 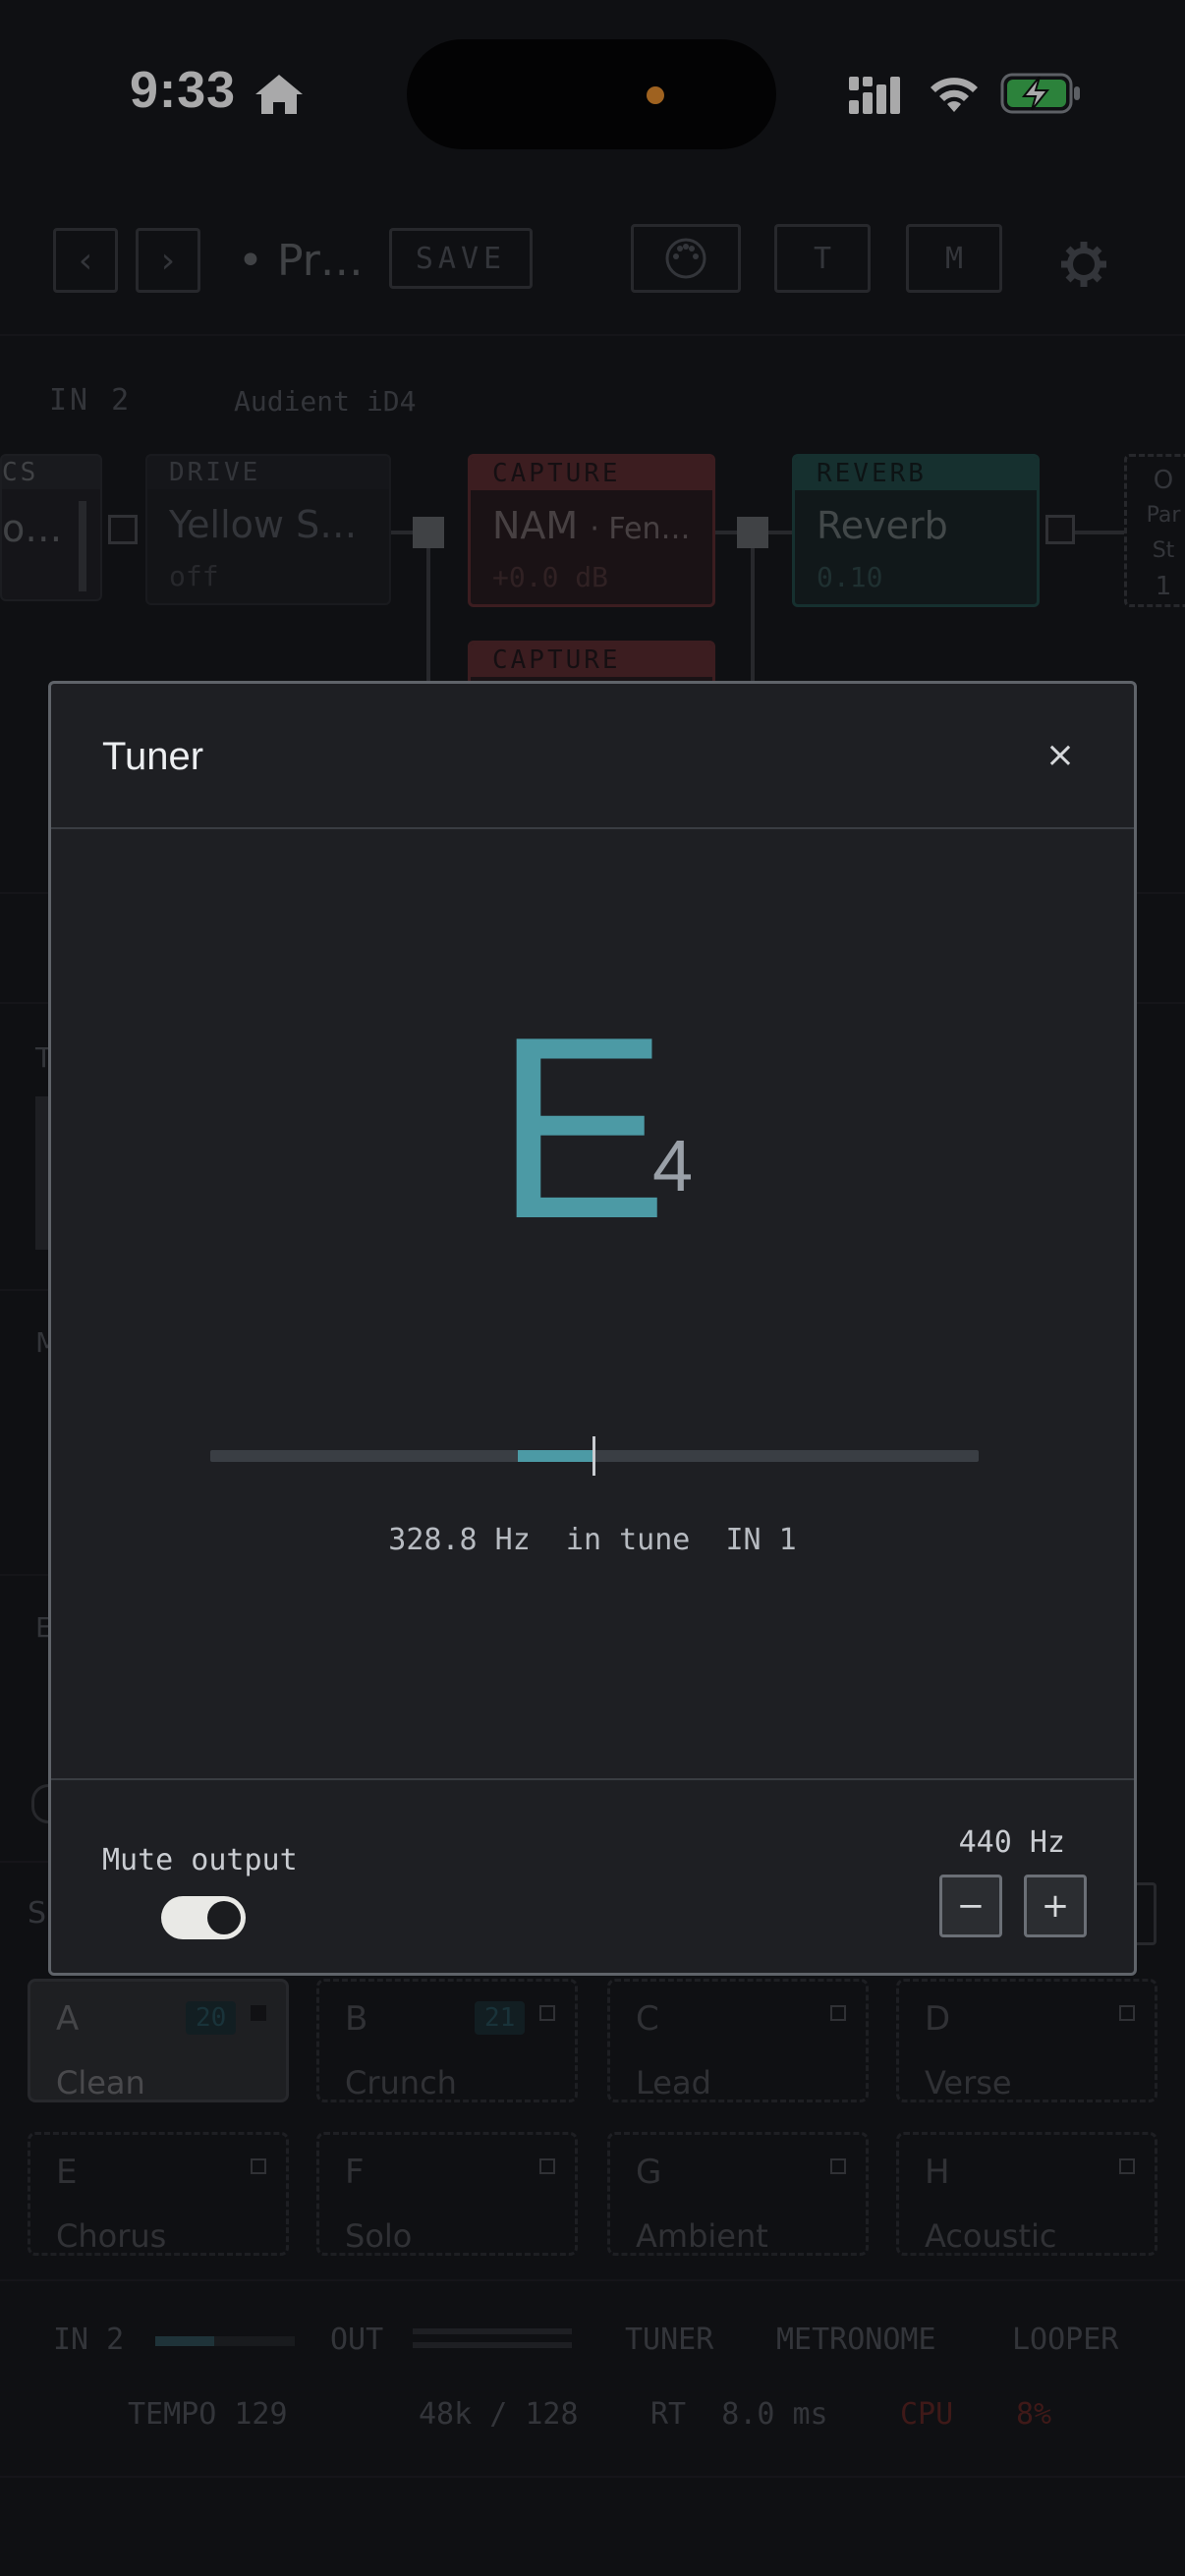 What do you see at coordinates (168, 260) in the screenshot?
I see `next-preset-button: ›` at bounding box center [168, 260].